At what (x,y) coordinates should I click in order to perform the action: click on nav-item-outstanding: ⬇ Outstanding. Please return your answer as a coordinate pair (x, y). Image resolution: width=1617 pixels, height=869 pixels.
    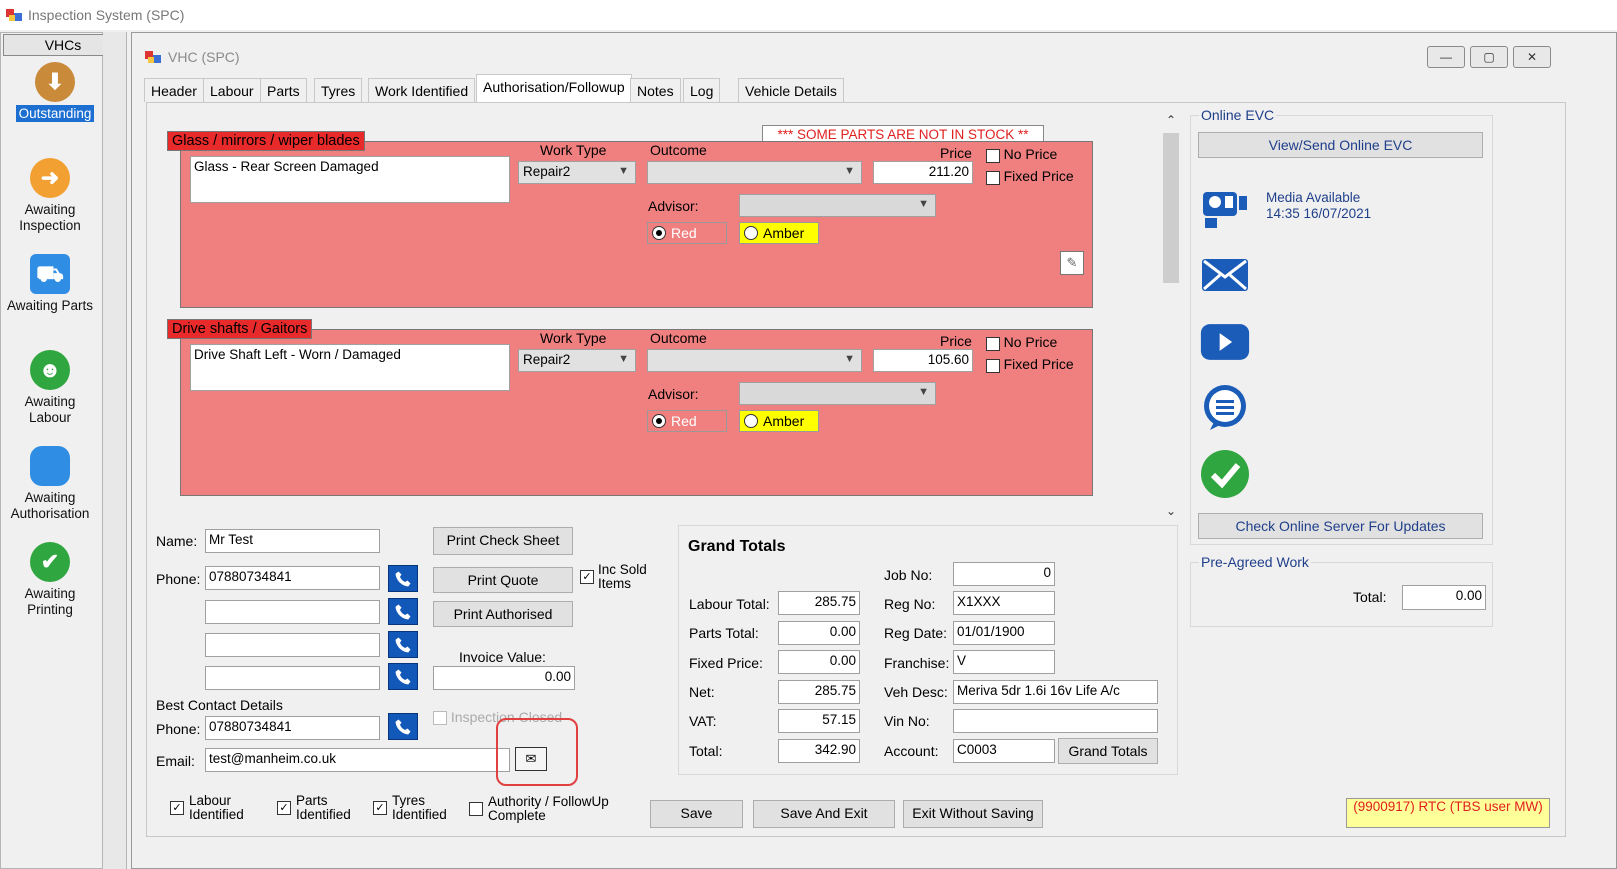
    Looking at the image, I should click on (55, 92).